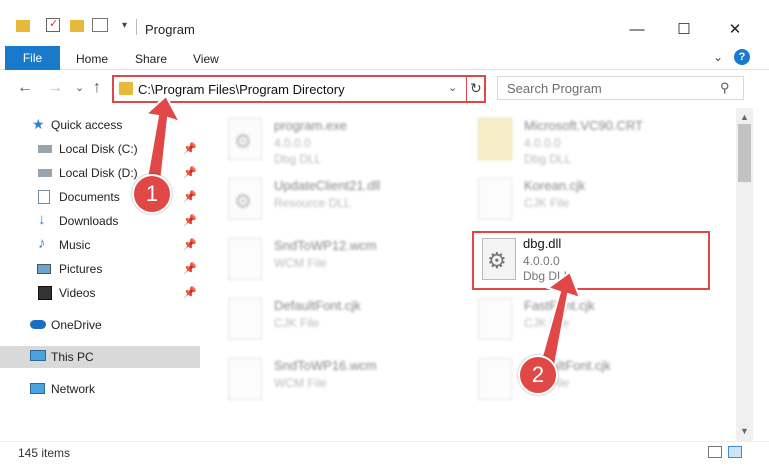  I want to click on dll-file-icon, so click(245, 199).